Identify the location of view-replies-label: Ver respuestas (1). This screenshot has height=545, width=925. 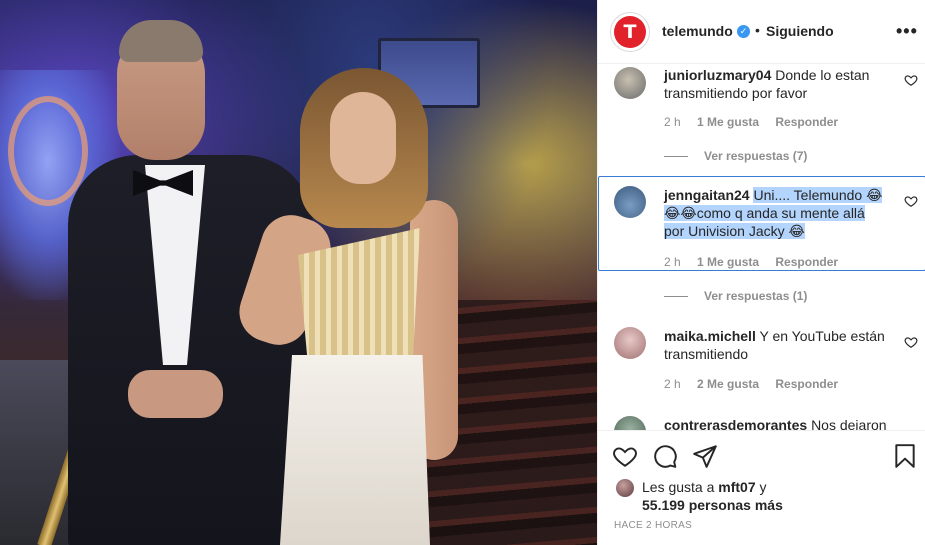
(756, 296).